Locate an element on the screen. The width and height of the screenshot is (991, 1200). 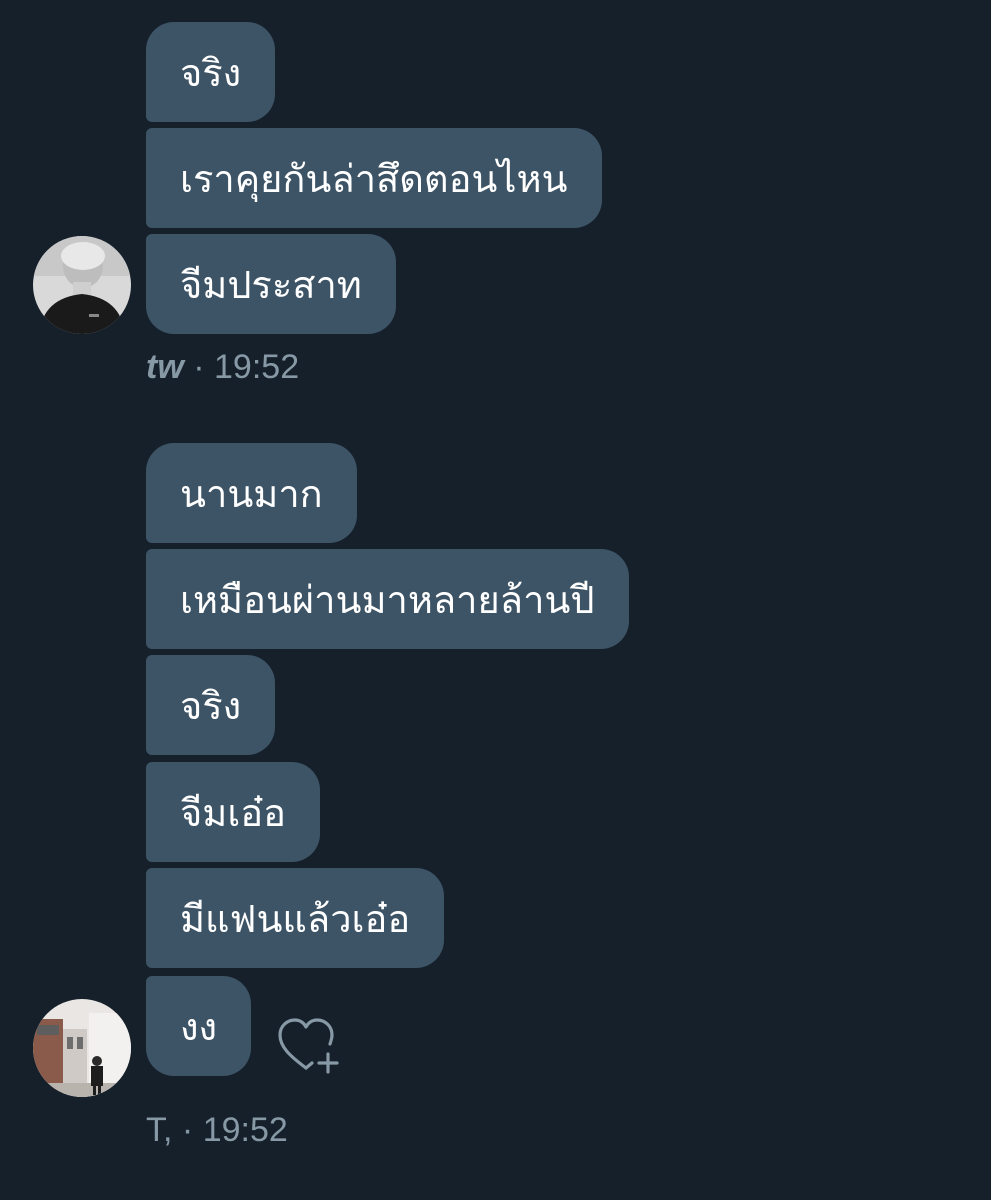
avatar-grayscale-photo is located at coordinates (82, 285).